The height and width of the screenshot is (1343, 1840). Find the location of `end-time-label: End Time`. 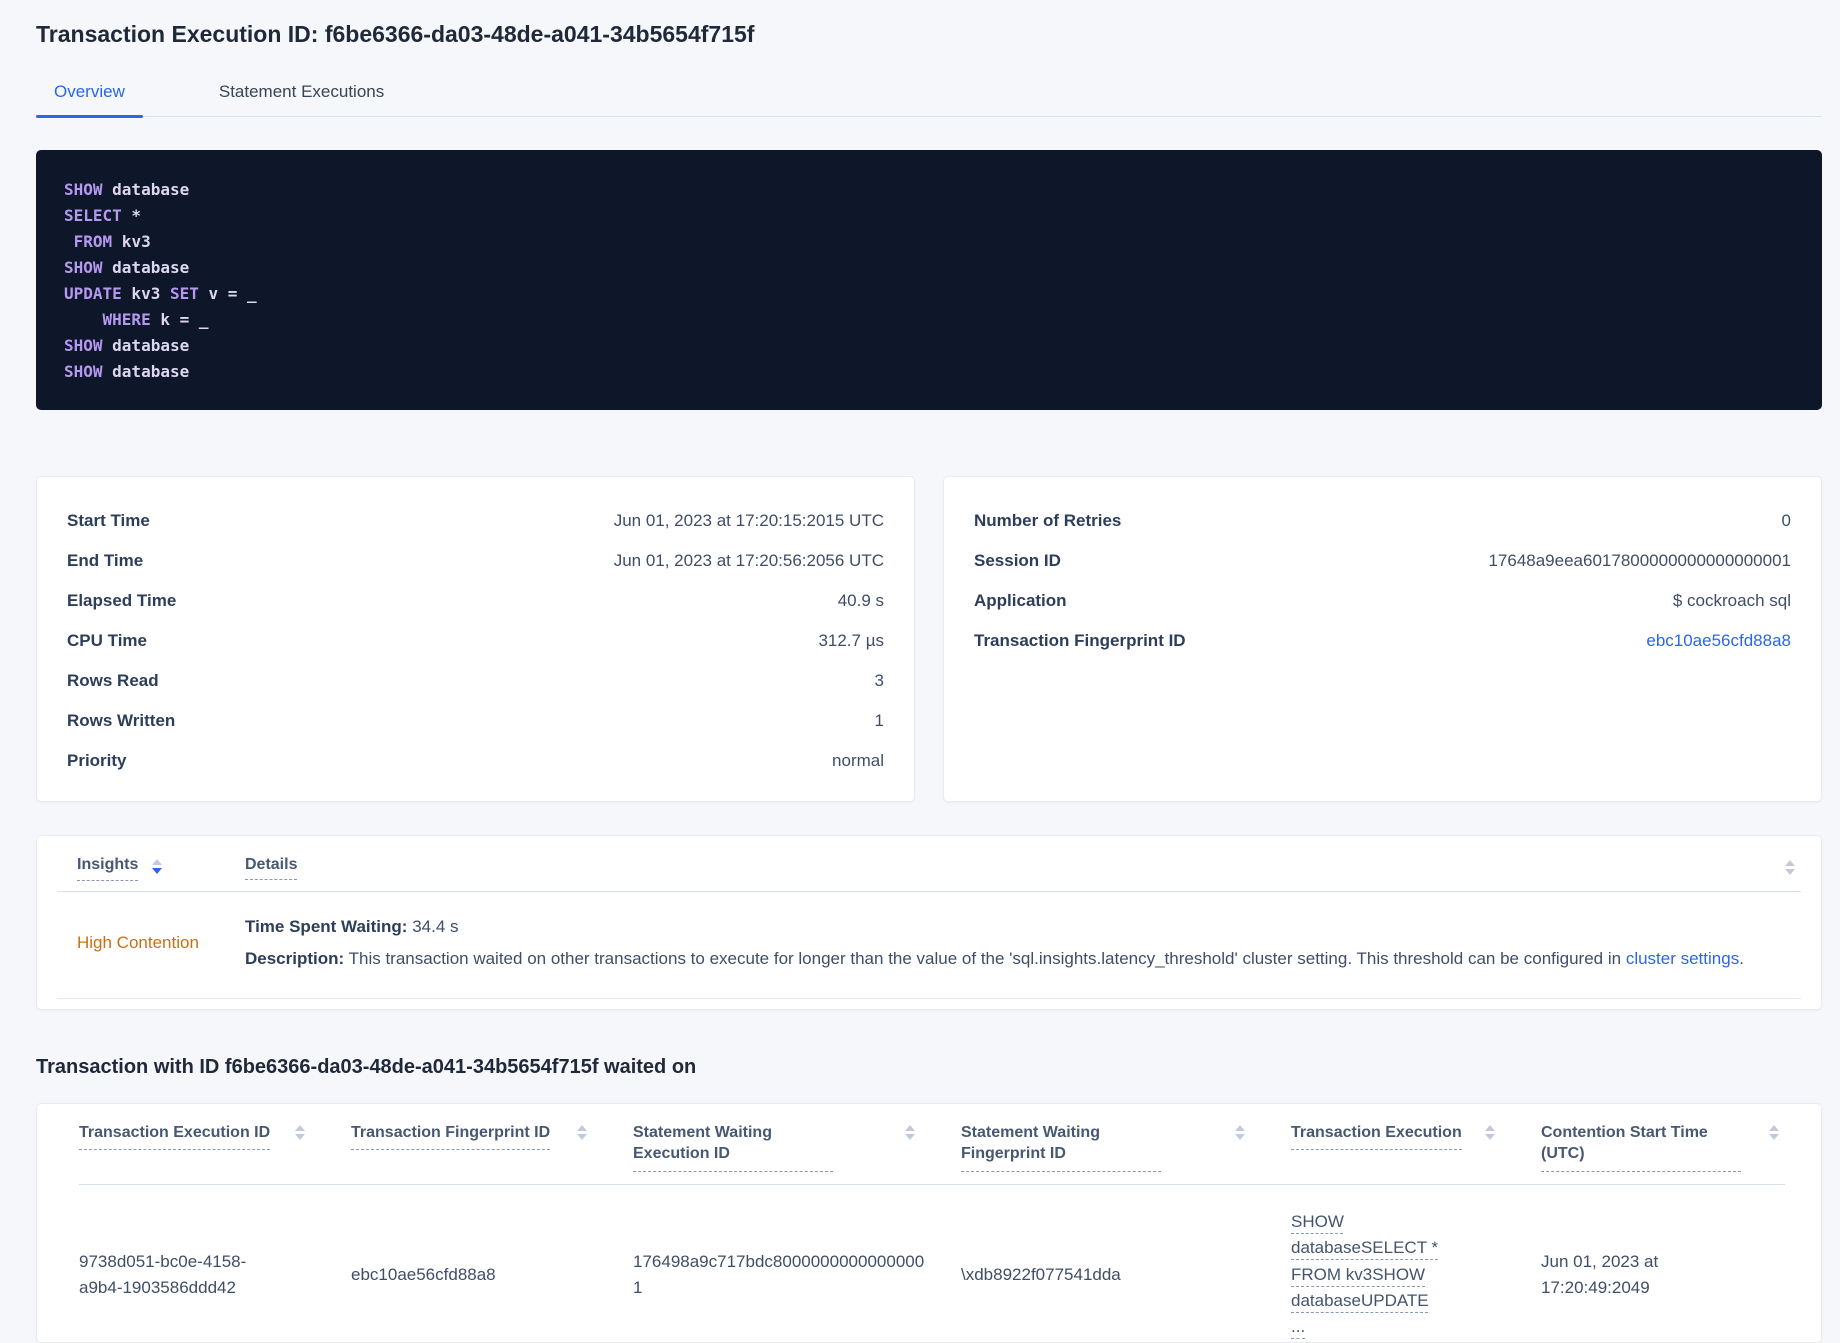

end-time-label: End Time is located at coordinates (105, 560).